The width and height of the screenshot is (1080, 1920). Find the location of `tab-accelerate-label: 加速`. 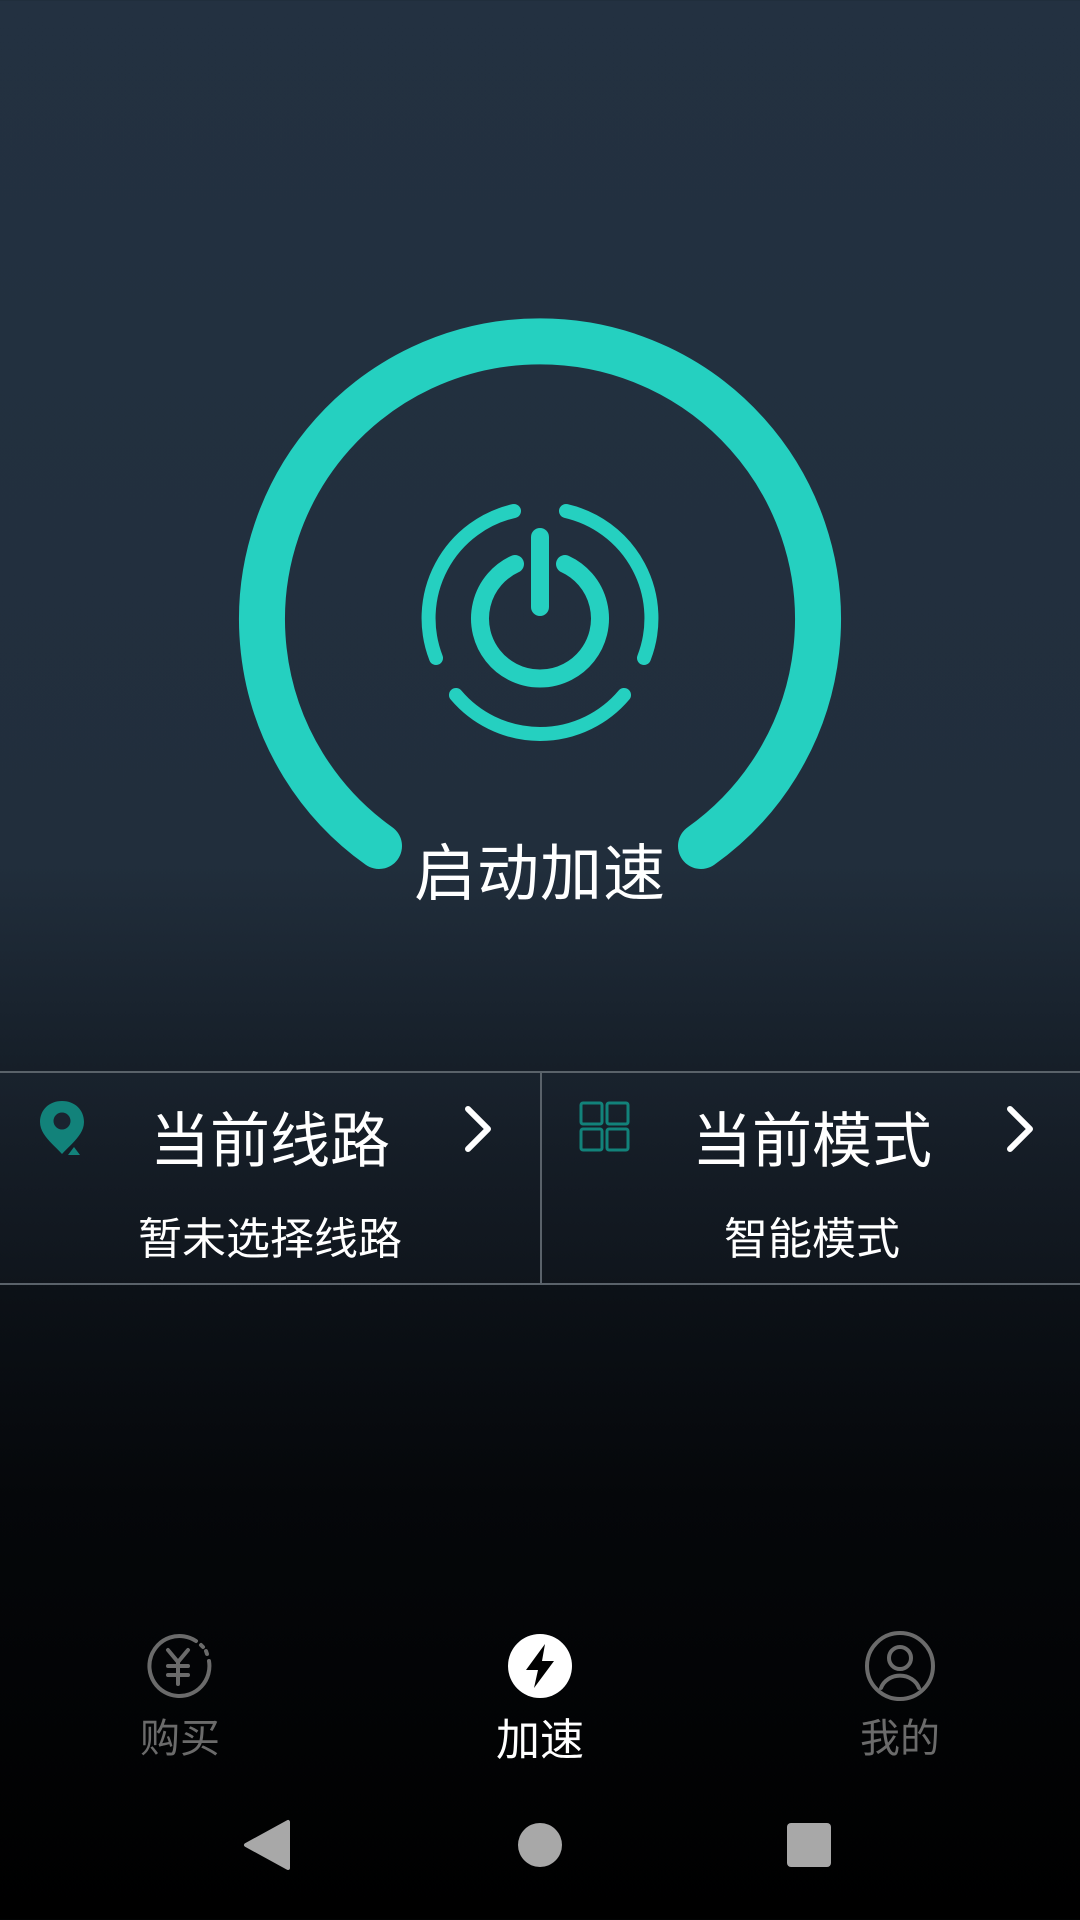

tab-accelerate-label: 加速 is located at coordinates (540, 1740).